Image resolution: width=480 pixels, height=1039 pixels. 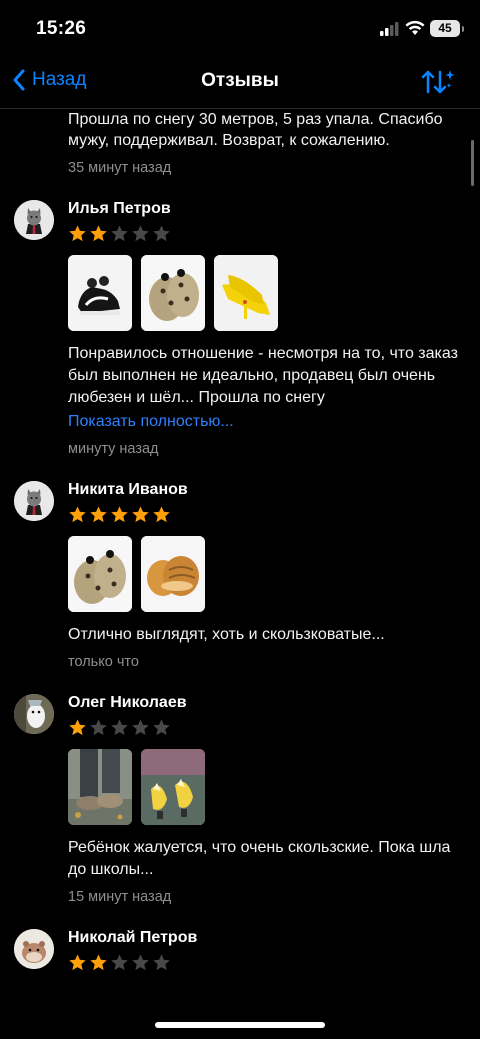 I want to click on battery-icon: 45, so click(x=447, y=28).